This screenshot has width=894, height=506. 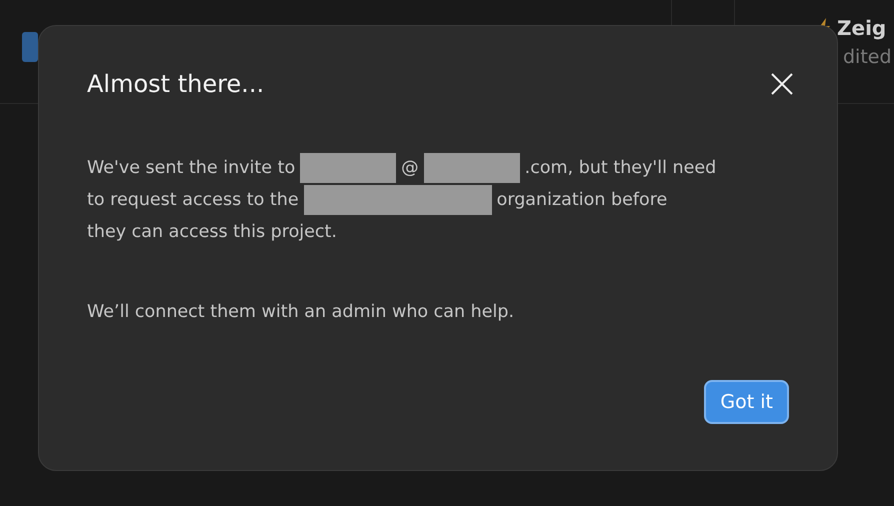 I want to click on message-text: We’ll connect them with an admin who can help., so click(x=300, y=312).